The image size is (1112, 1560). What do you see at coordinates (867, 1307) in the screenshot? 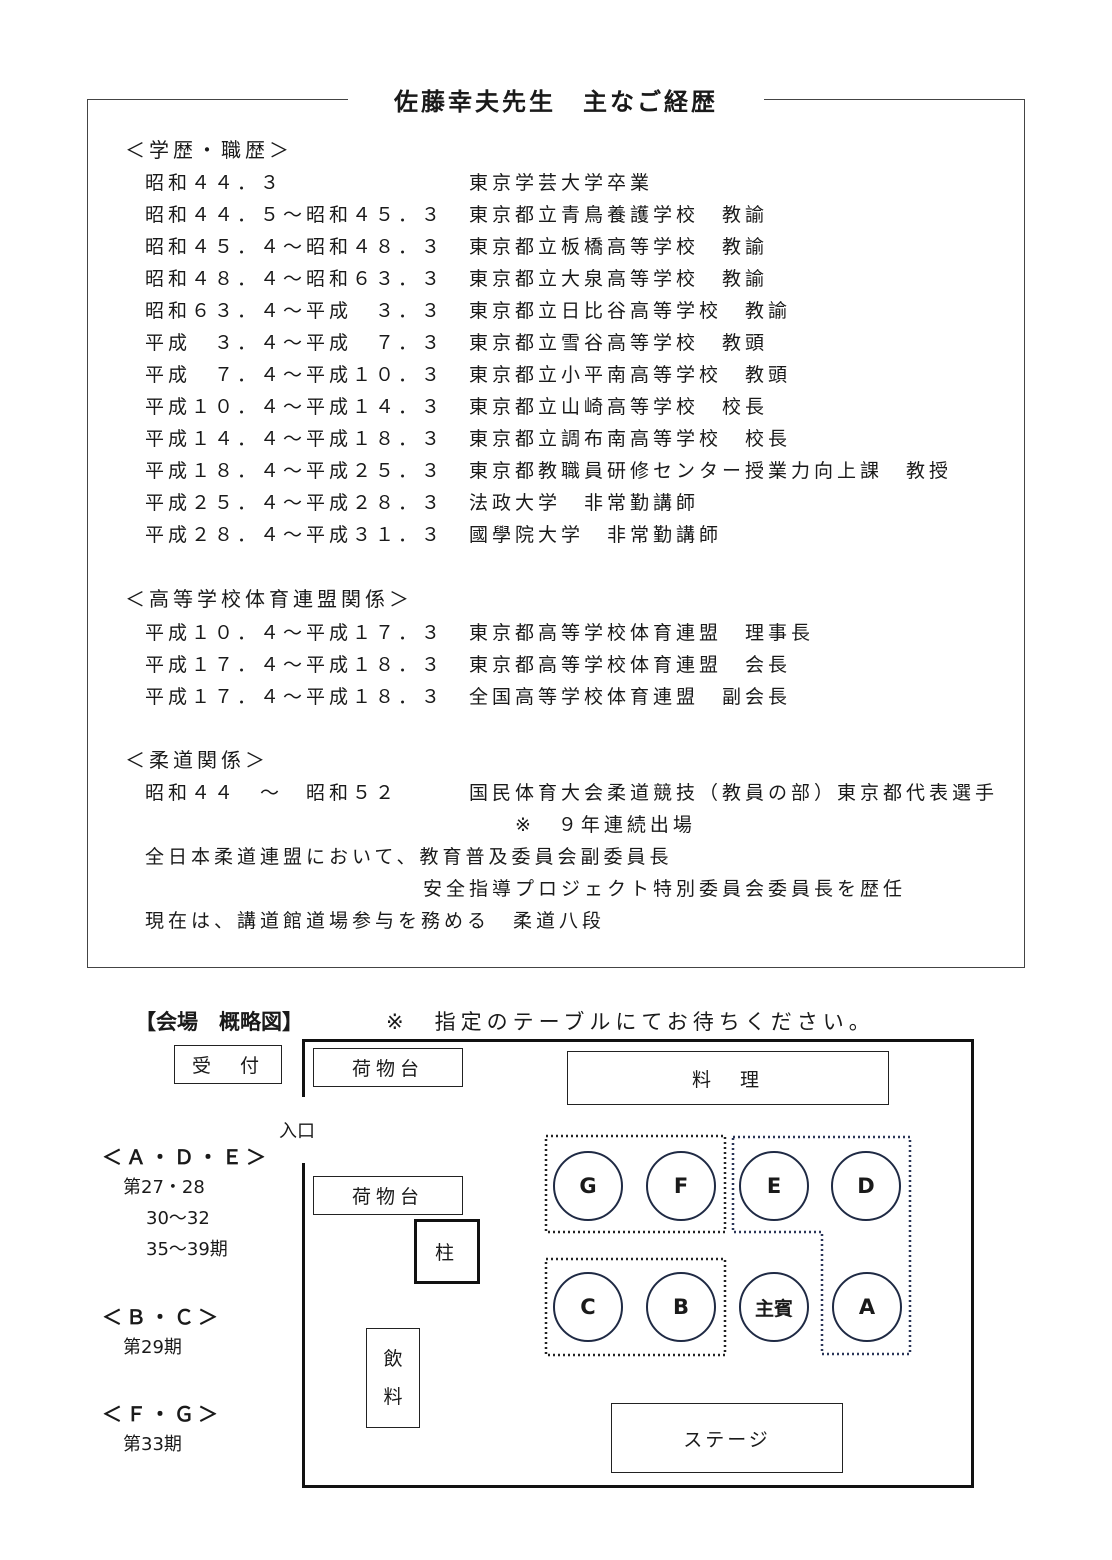
I see `table-a: A` at bounding box center [867, 1307].